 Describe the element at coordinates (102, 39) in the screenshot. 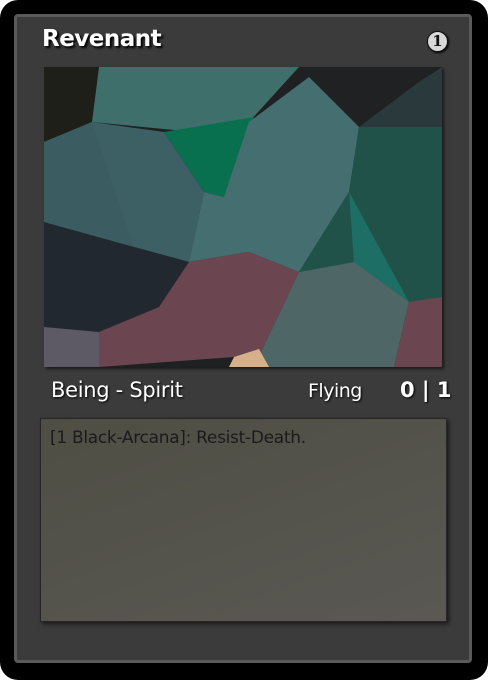

I see `card-name: Revenant` at that location.